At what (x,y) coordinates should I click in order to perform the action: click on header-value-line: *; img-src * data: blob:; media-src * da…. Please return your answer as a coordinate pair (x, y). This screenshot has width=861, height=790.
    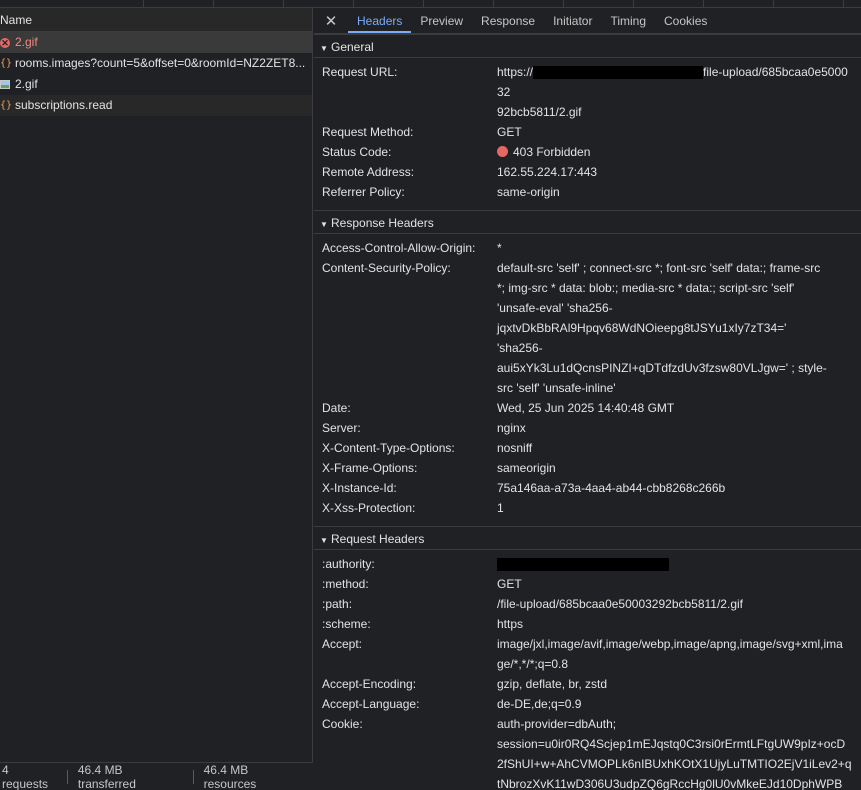
    Looking at the image, I should click on (646, 288).